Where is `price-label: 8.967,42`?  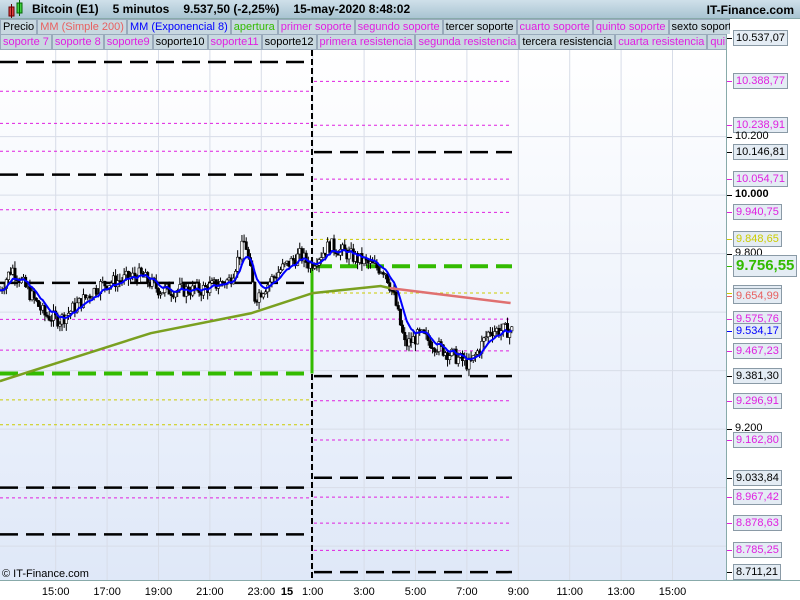 price-label: 8.967,42 is located at coordinates (757, 497).